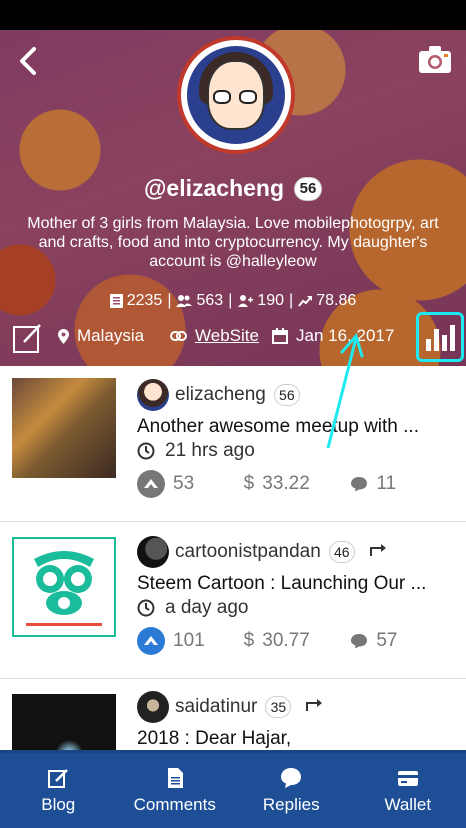  What do you see at coordinates (271, 300) in the screenshot?
I see `following-count: 190` at bounding box center [271, 300].